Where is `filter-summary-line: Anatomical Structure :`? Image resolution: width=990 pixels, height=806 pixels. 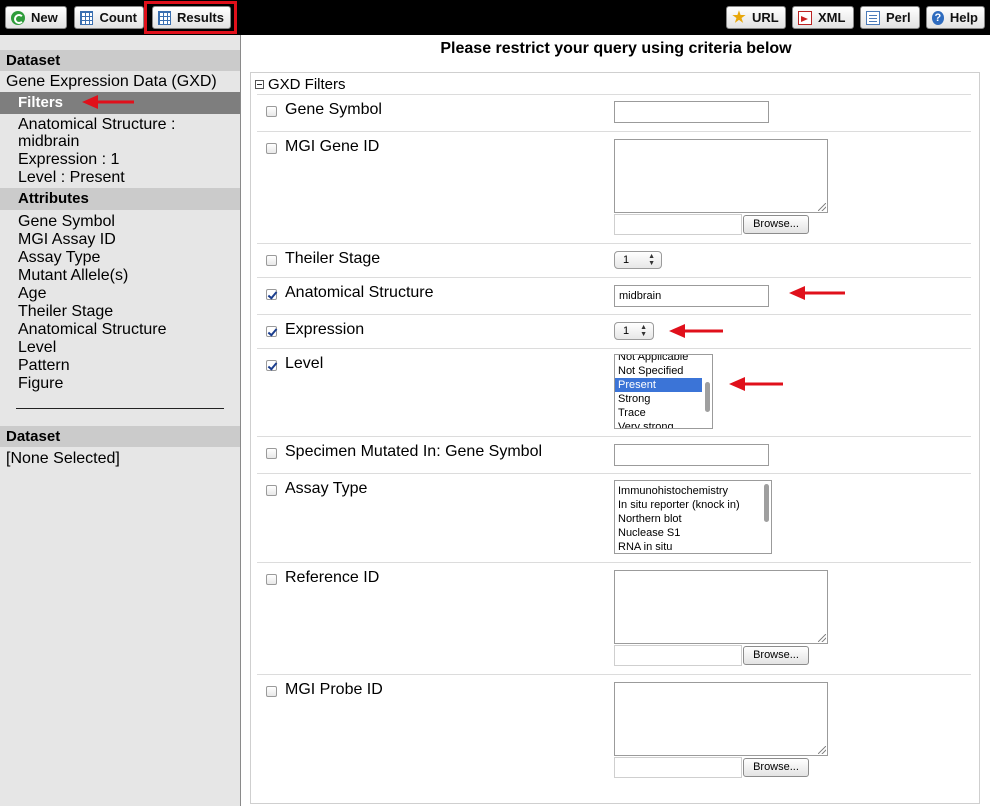
filter-summary-line: Anatomical Structure : is located at coordinates (97, 124).